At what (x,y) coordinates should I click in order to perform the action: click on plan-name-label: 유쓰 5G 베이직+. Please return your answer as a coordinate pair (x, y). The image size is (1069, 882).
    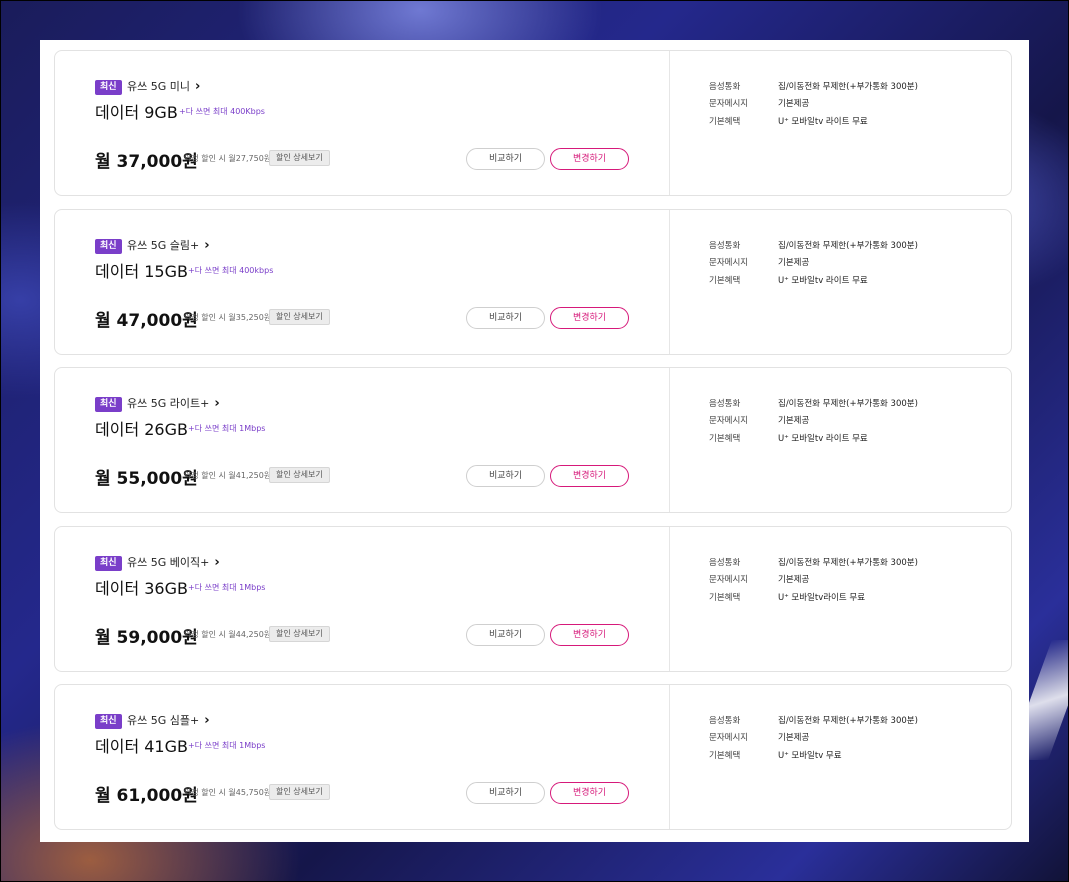
    Looking at the image, I should click on (168, 562).